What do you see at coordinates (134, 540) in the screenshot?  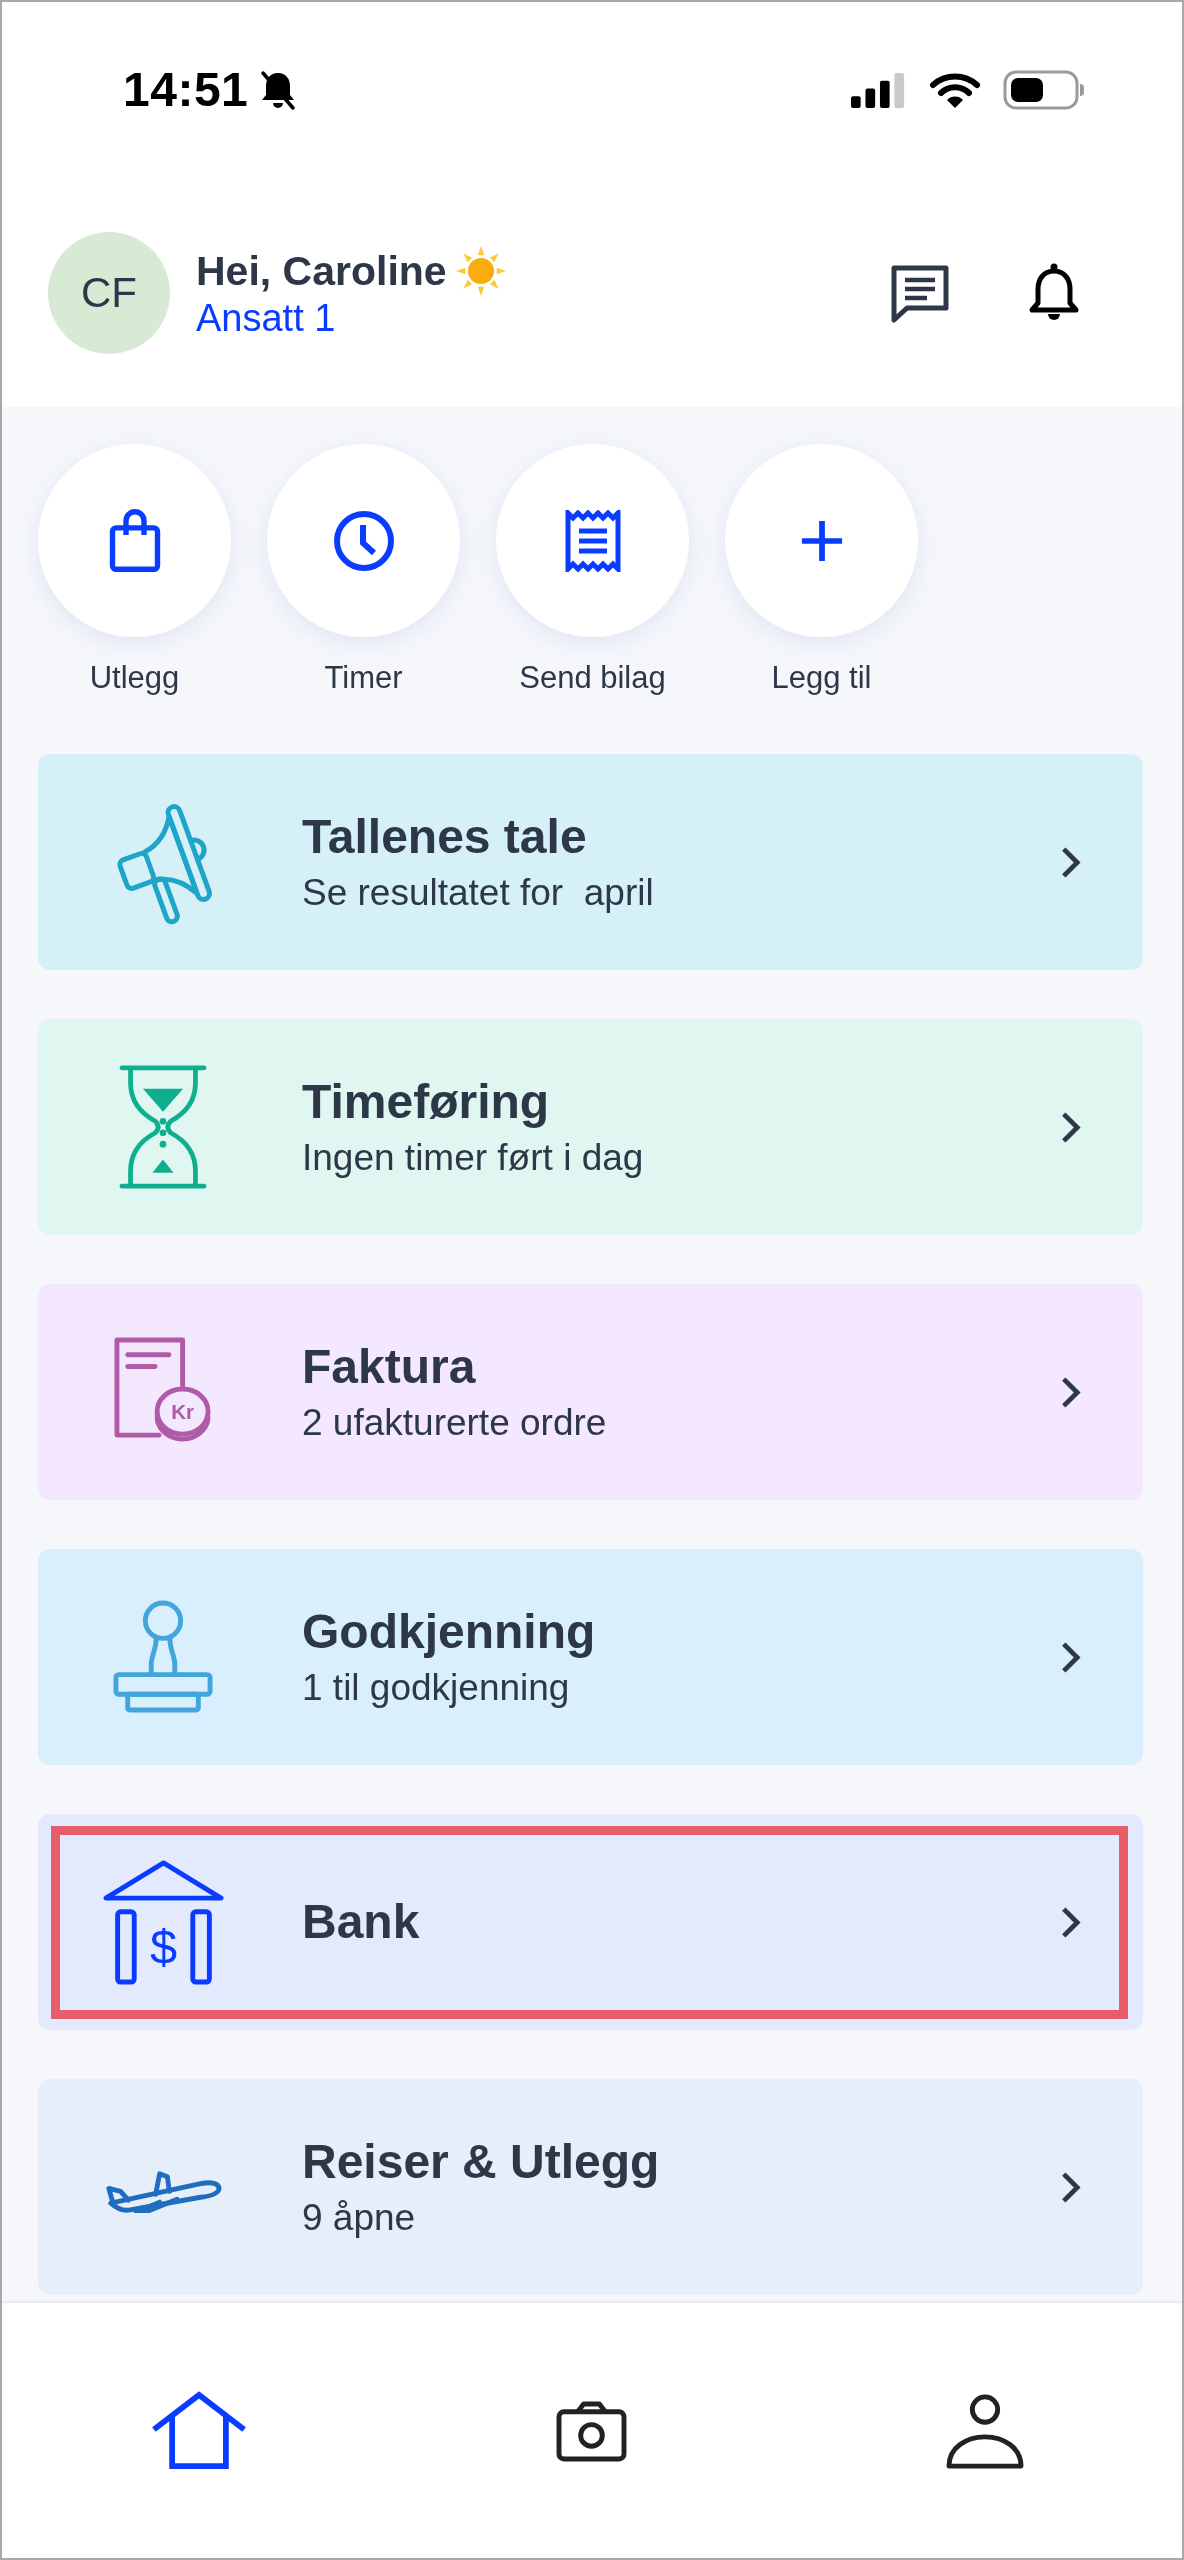 I see `bag-icon` at bounding box center [134, 540].